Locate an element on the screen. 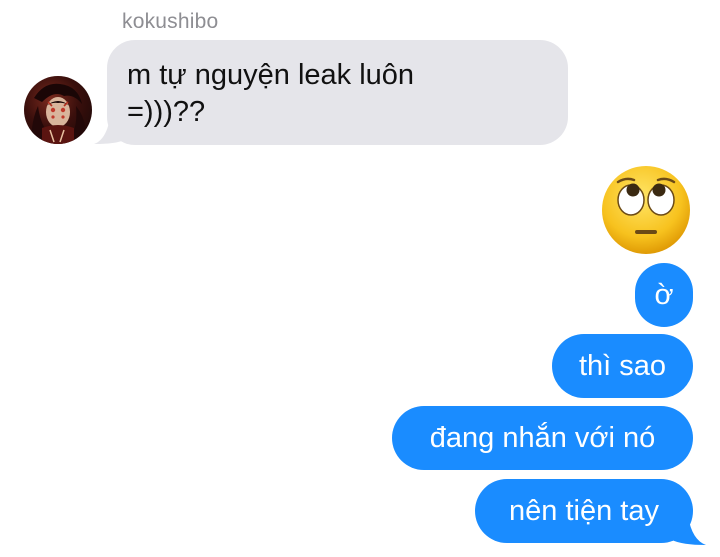 Image resolution: width=720 pixels, height=557 pixels. outgoing-message-bubble: nên tiện tay is located at coordinates (584, 511).